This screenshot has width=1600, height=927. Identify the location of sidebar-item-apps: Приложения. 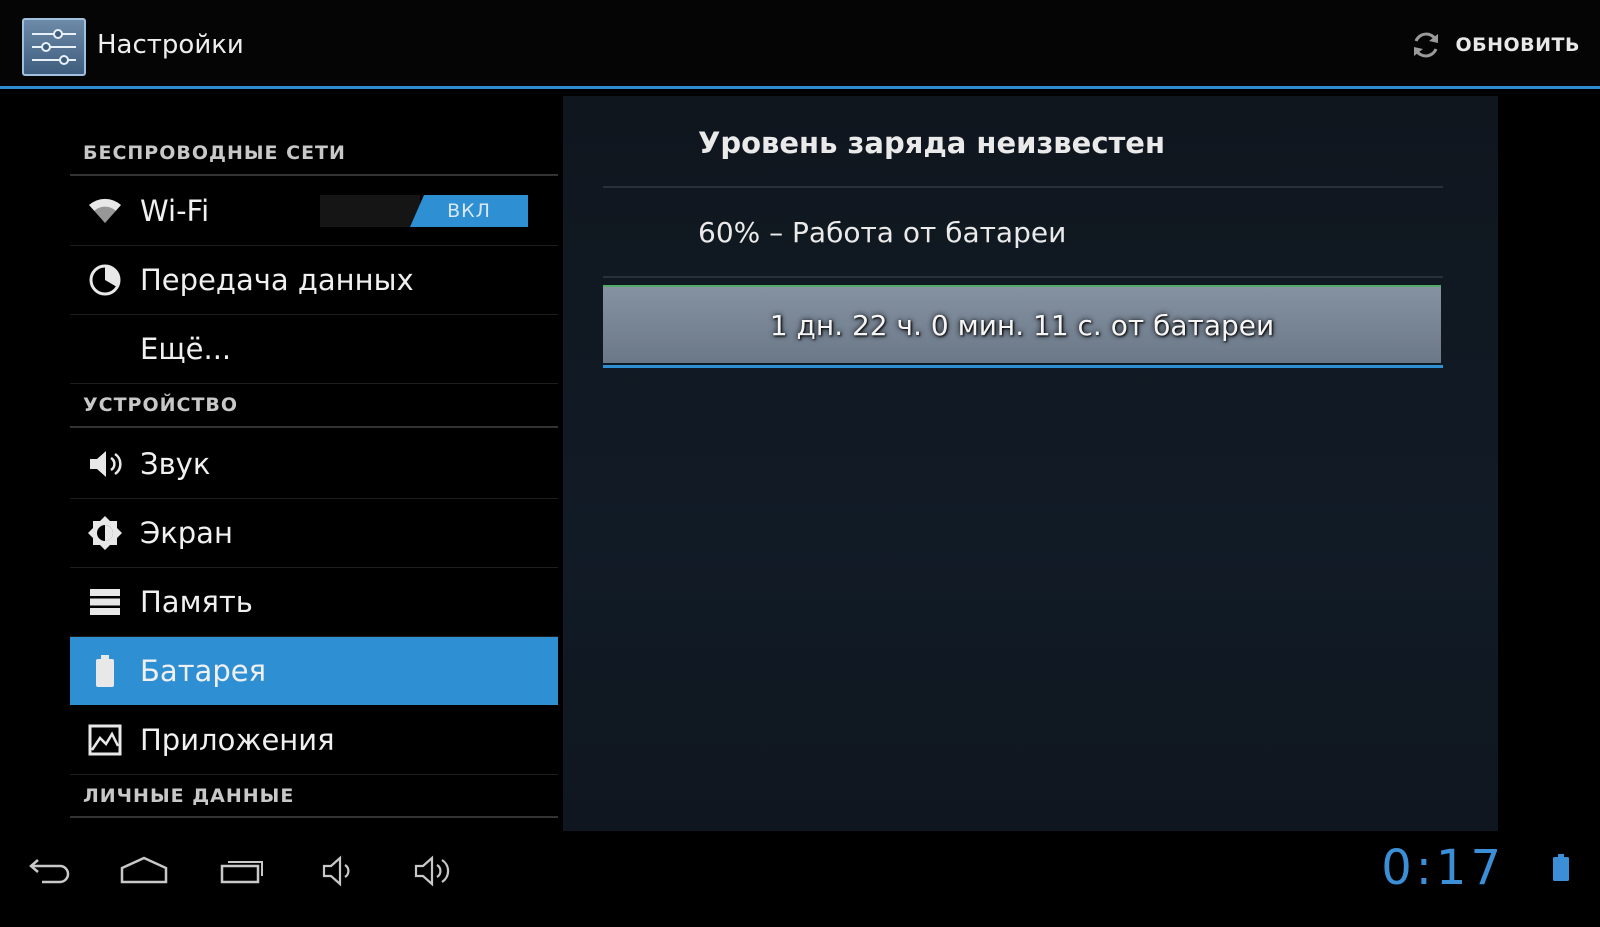
(314, 740).